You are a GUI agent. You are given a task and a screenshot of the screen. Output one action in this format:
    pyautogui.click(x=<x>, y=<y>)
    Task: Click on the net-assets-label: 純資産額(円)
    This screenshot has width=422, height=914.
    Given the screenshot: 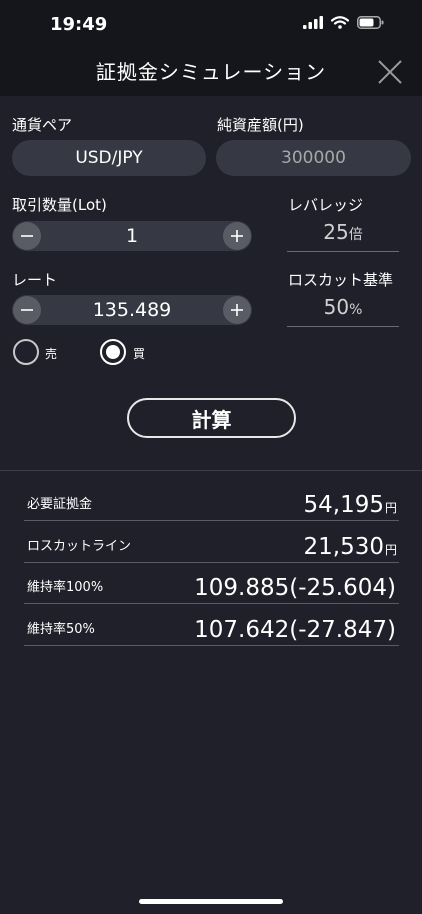 What is the action you would take?
    pyautogui.click(x=260, y=125)
    